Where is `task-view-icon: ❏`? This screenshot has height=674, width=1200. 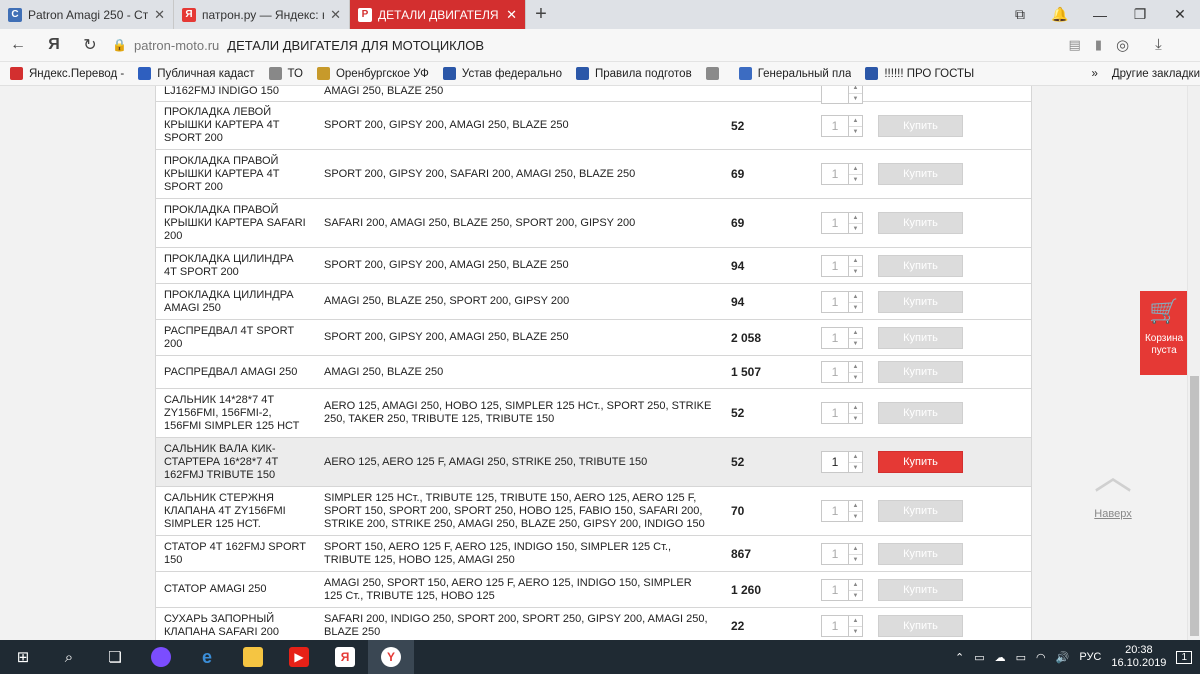 task-view-icon: ❏ is located at coordinates (115, 657).